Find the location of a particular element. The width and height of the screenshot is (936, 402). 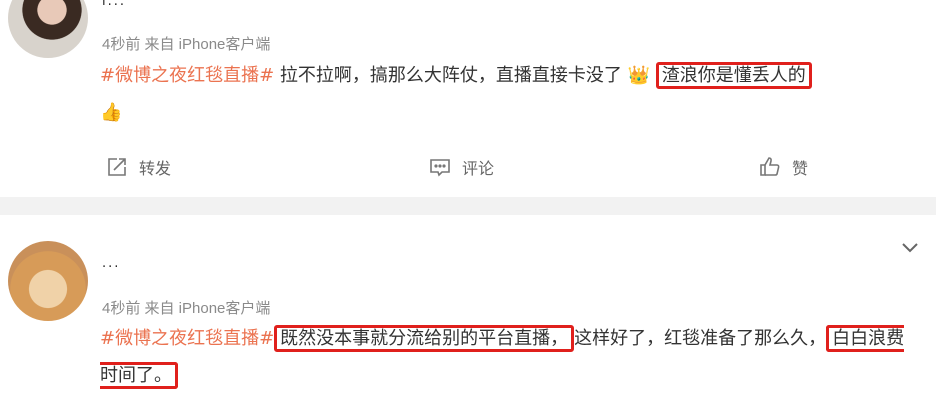

post-text-plain: 拉不拉啊，搞那么大阵仗，直播直接卡没了 is located at coordinates (448, 75).